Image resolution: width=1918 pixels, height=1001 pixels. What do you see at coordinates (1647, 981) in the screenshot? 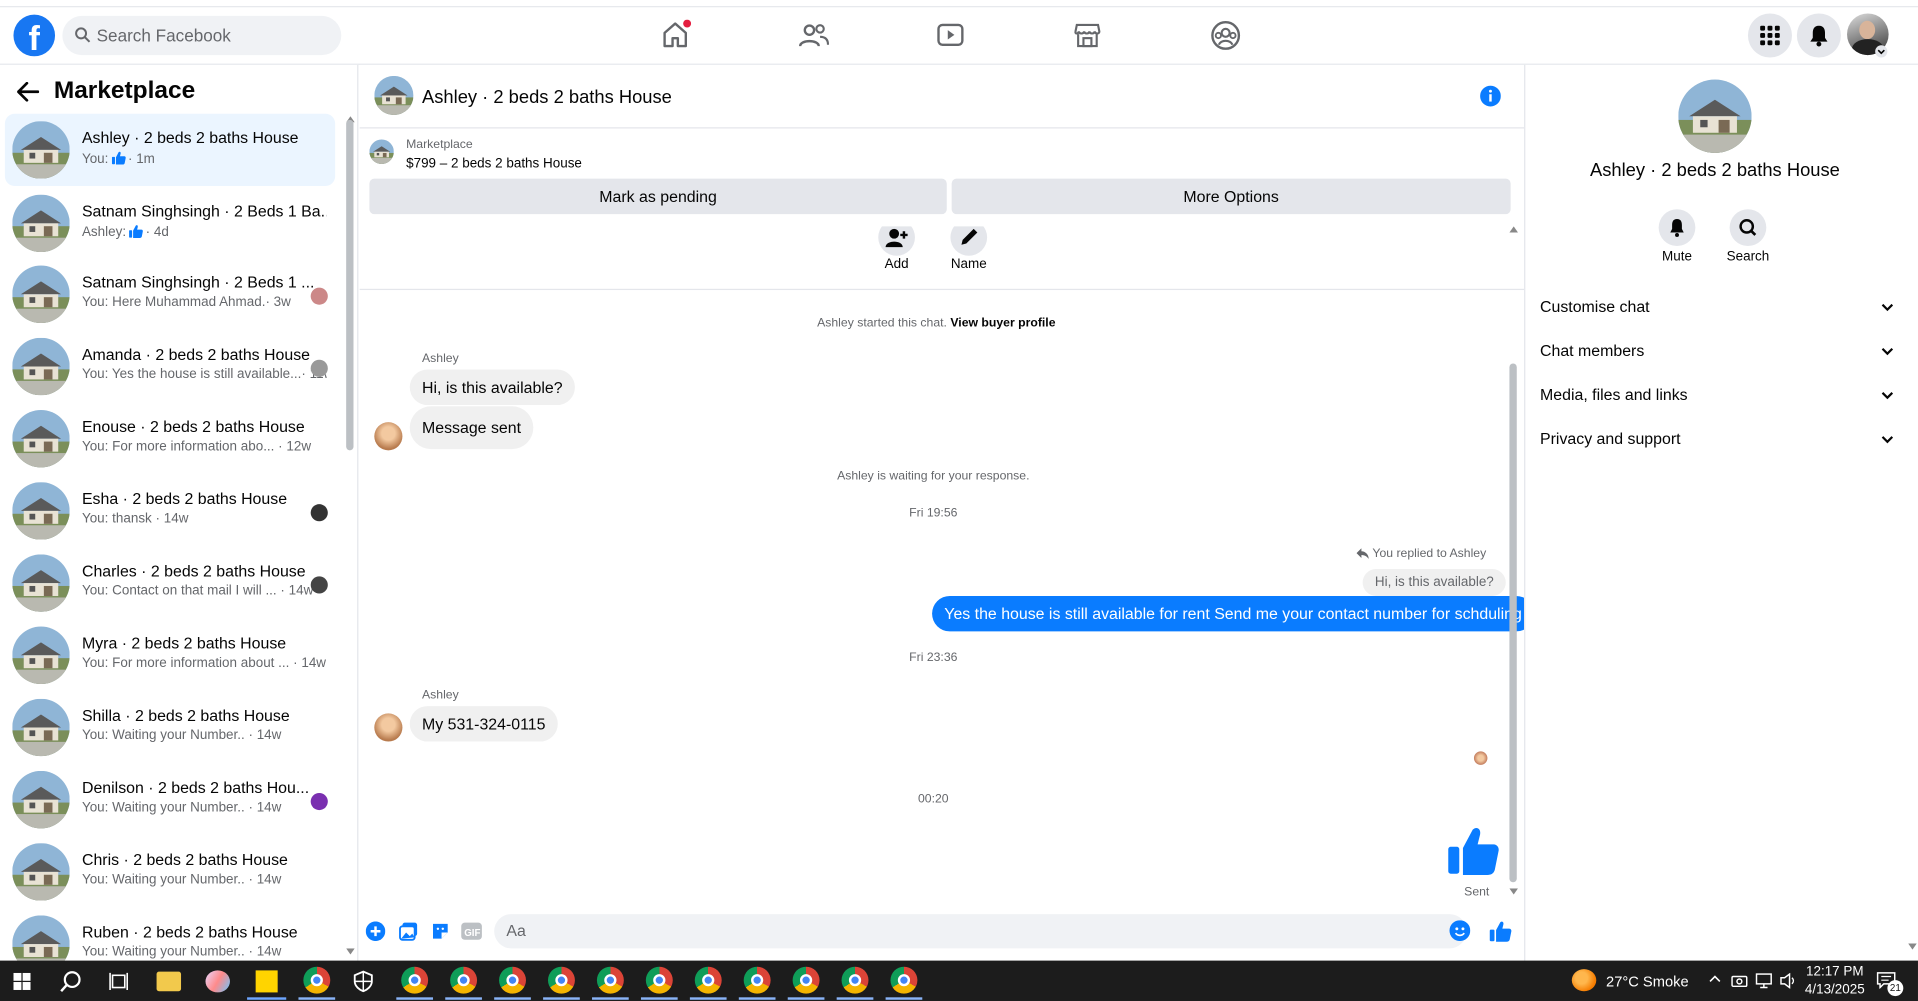
I see `weather-text: 27°C Smoke` at bounding box center [1647, 981].